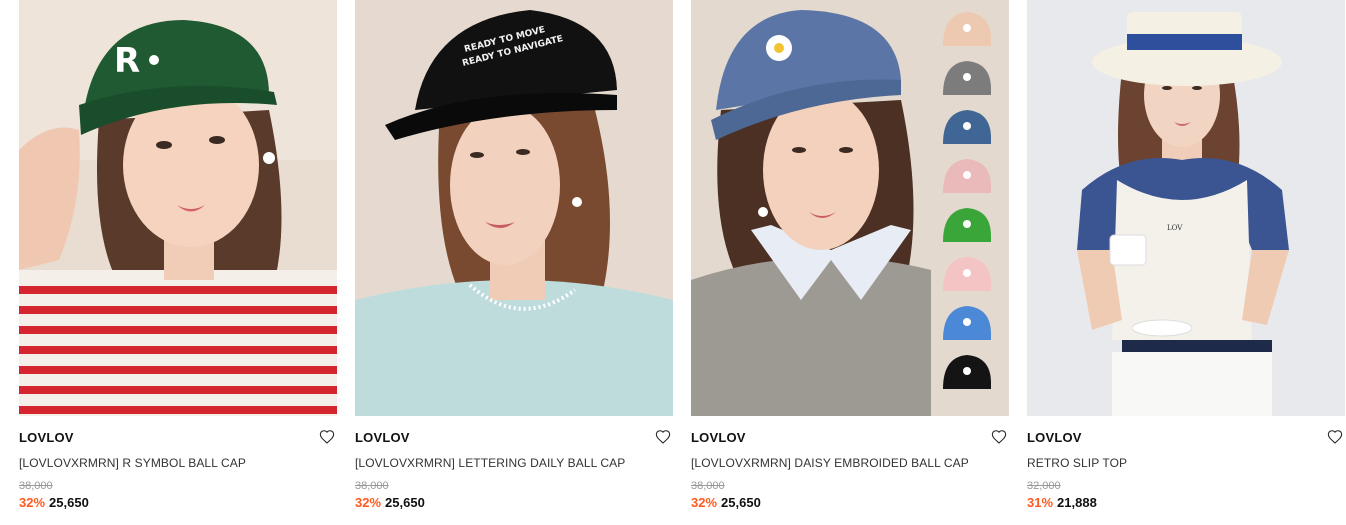  Describe the element at coordinates (514, 463) in the screenshot. I see `product-name: [LOVLOVXRMRN] LETTERING DAILY BALL CAP` at that location.